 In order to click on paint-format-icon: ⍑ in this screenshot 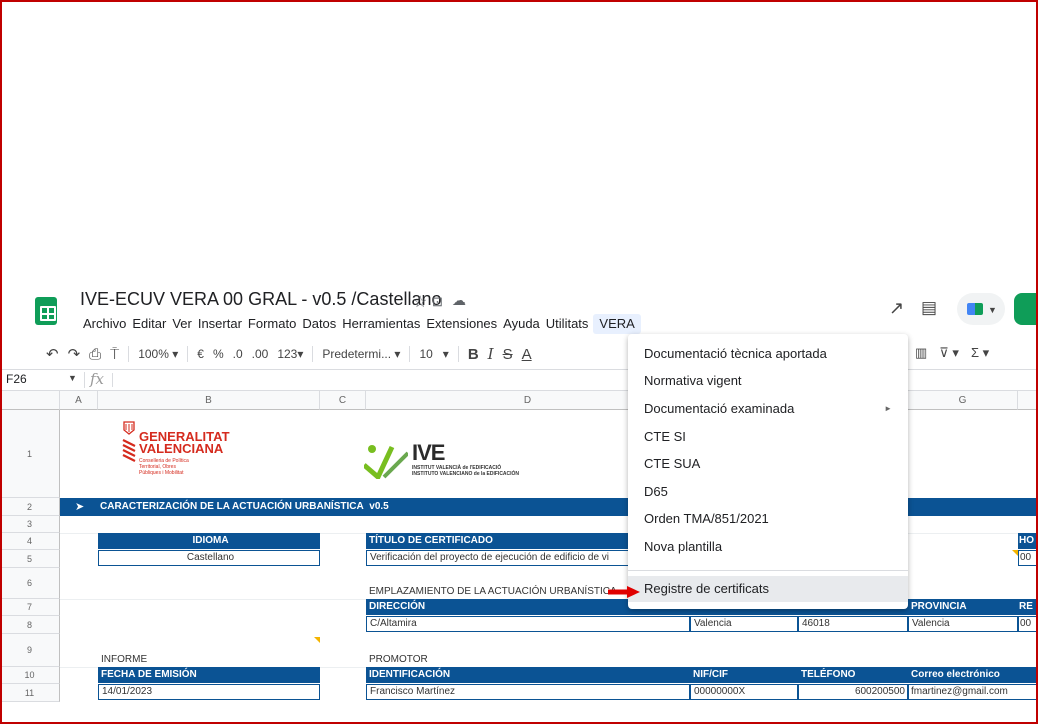, I will do `click(114, 354)`.